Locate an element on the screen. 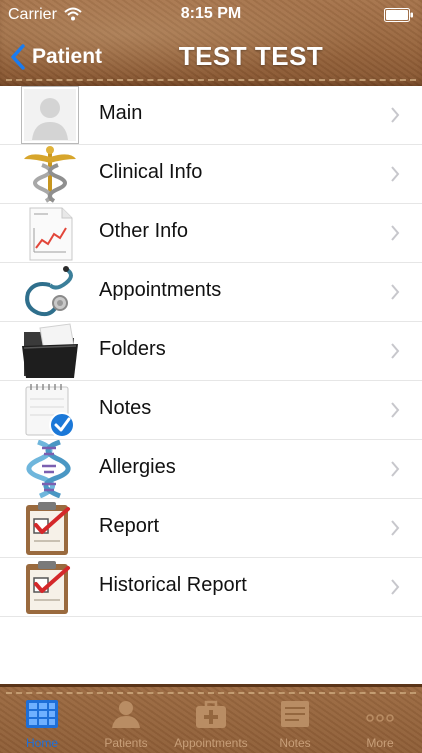 The image size is (422, 753). tab-label: Patients is located at coordinates (126, 743).